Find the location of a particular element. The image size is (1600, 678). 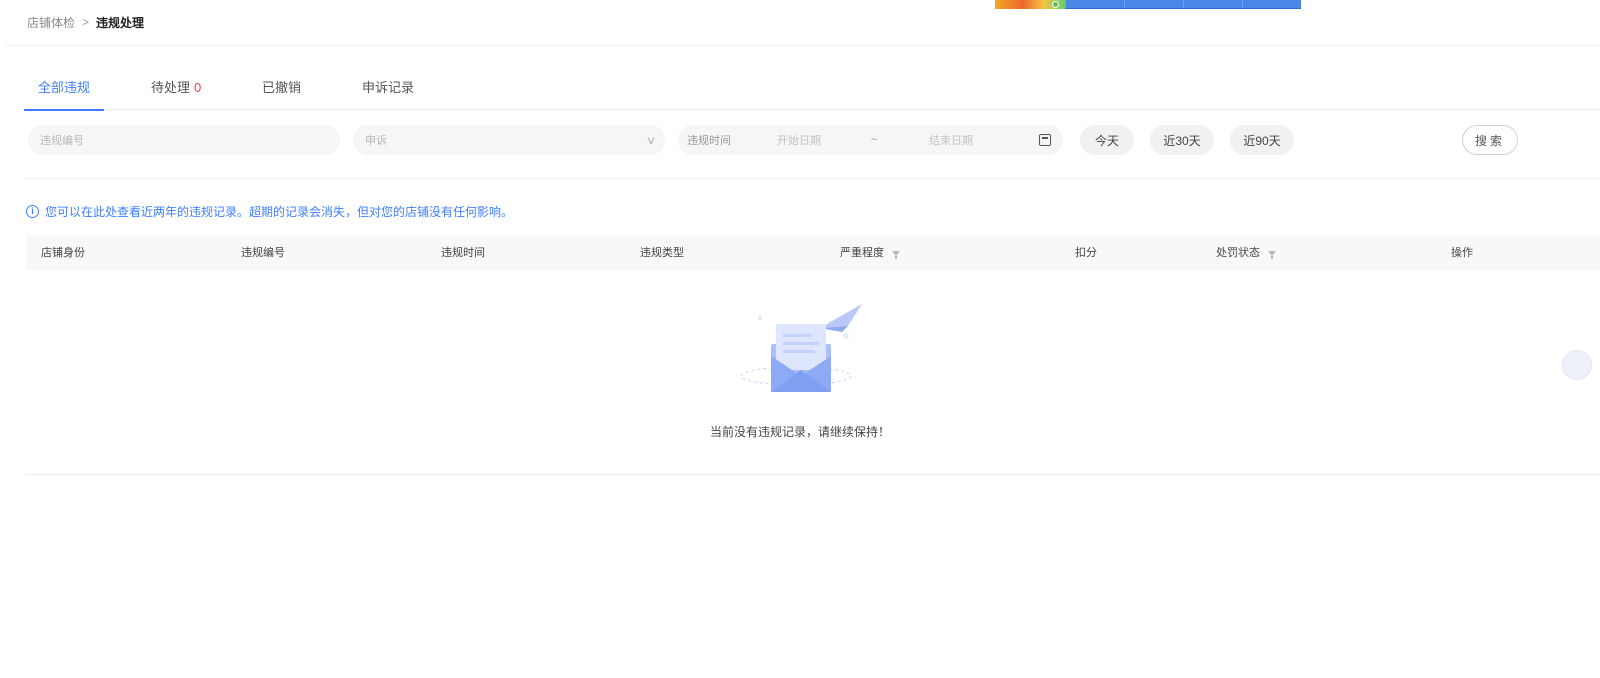

tab-all-violations: 全部违规 is located at coordinates (64, 92).